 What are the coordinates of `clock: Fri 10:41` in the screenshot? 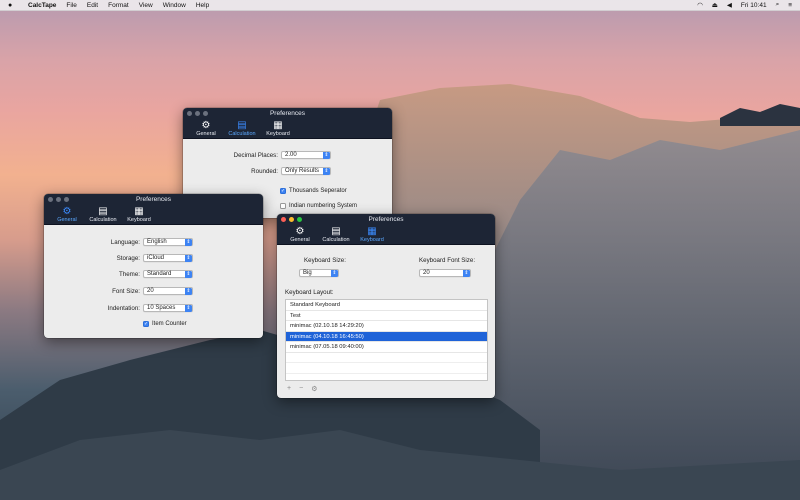 It's located at (754, 5).